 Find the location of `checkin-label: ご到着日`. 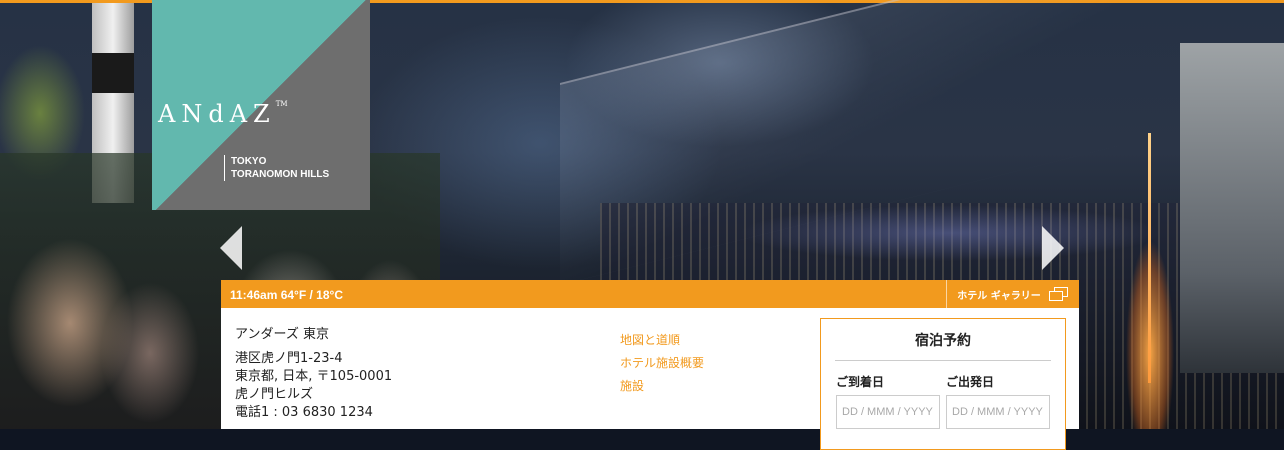

checkin-label: ご到着日 is located at coordinates (860, 382).